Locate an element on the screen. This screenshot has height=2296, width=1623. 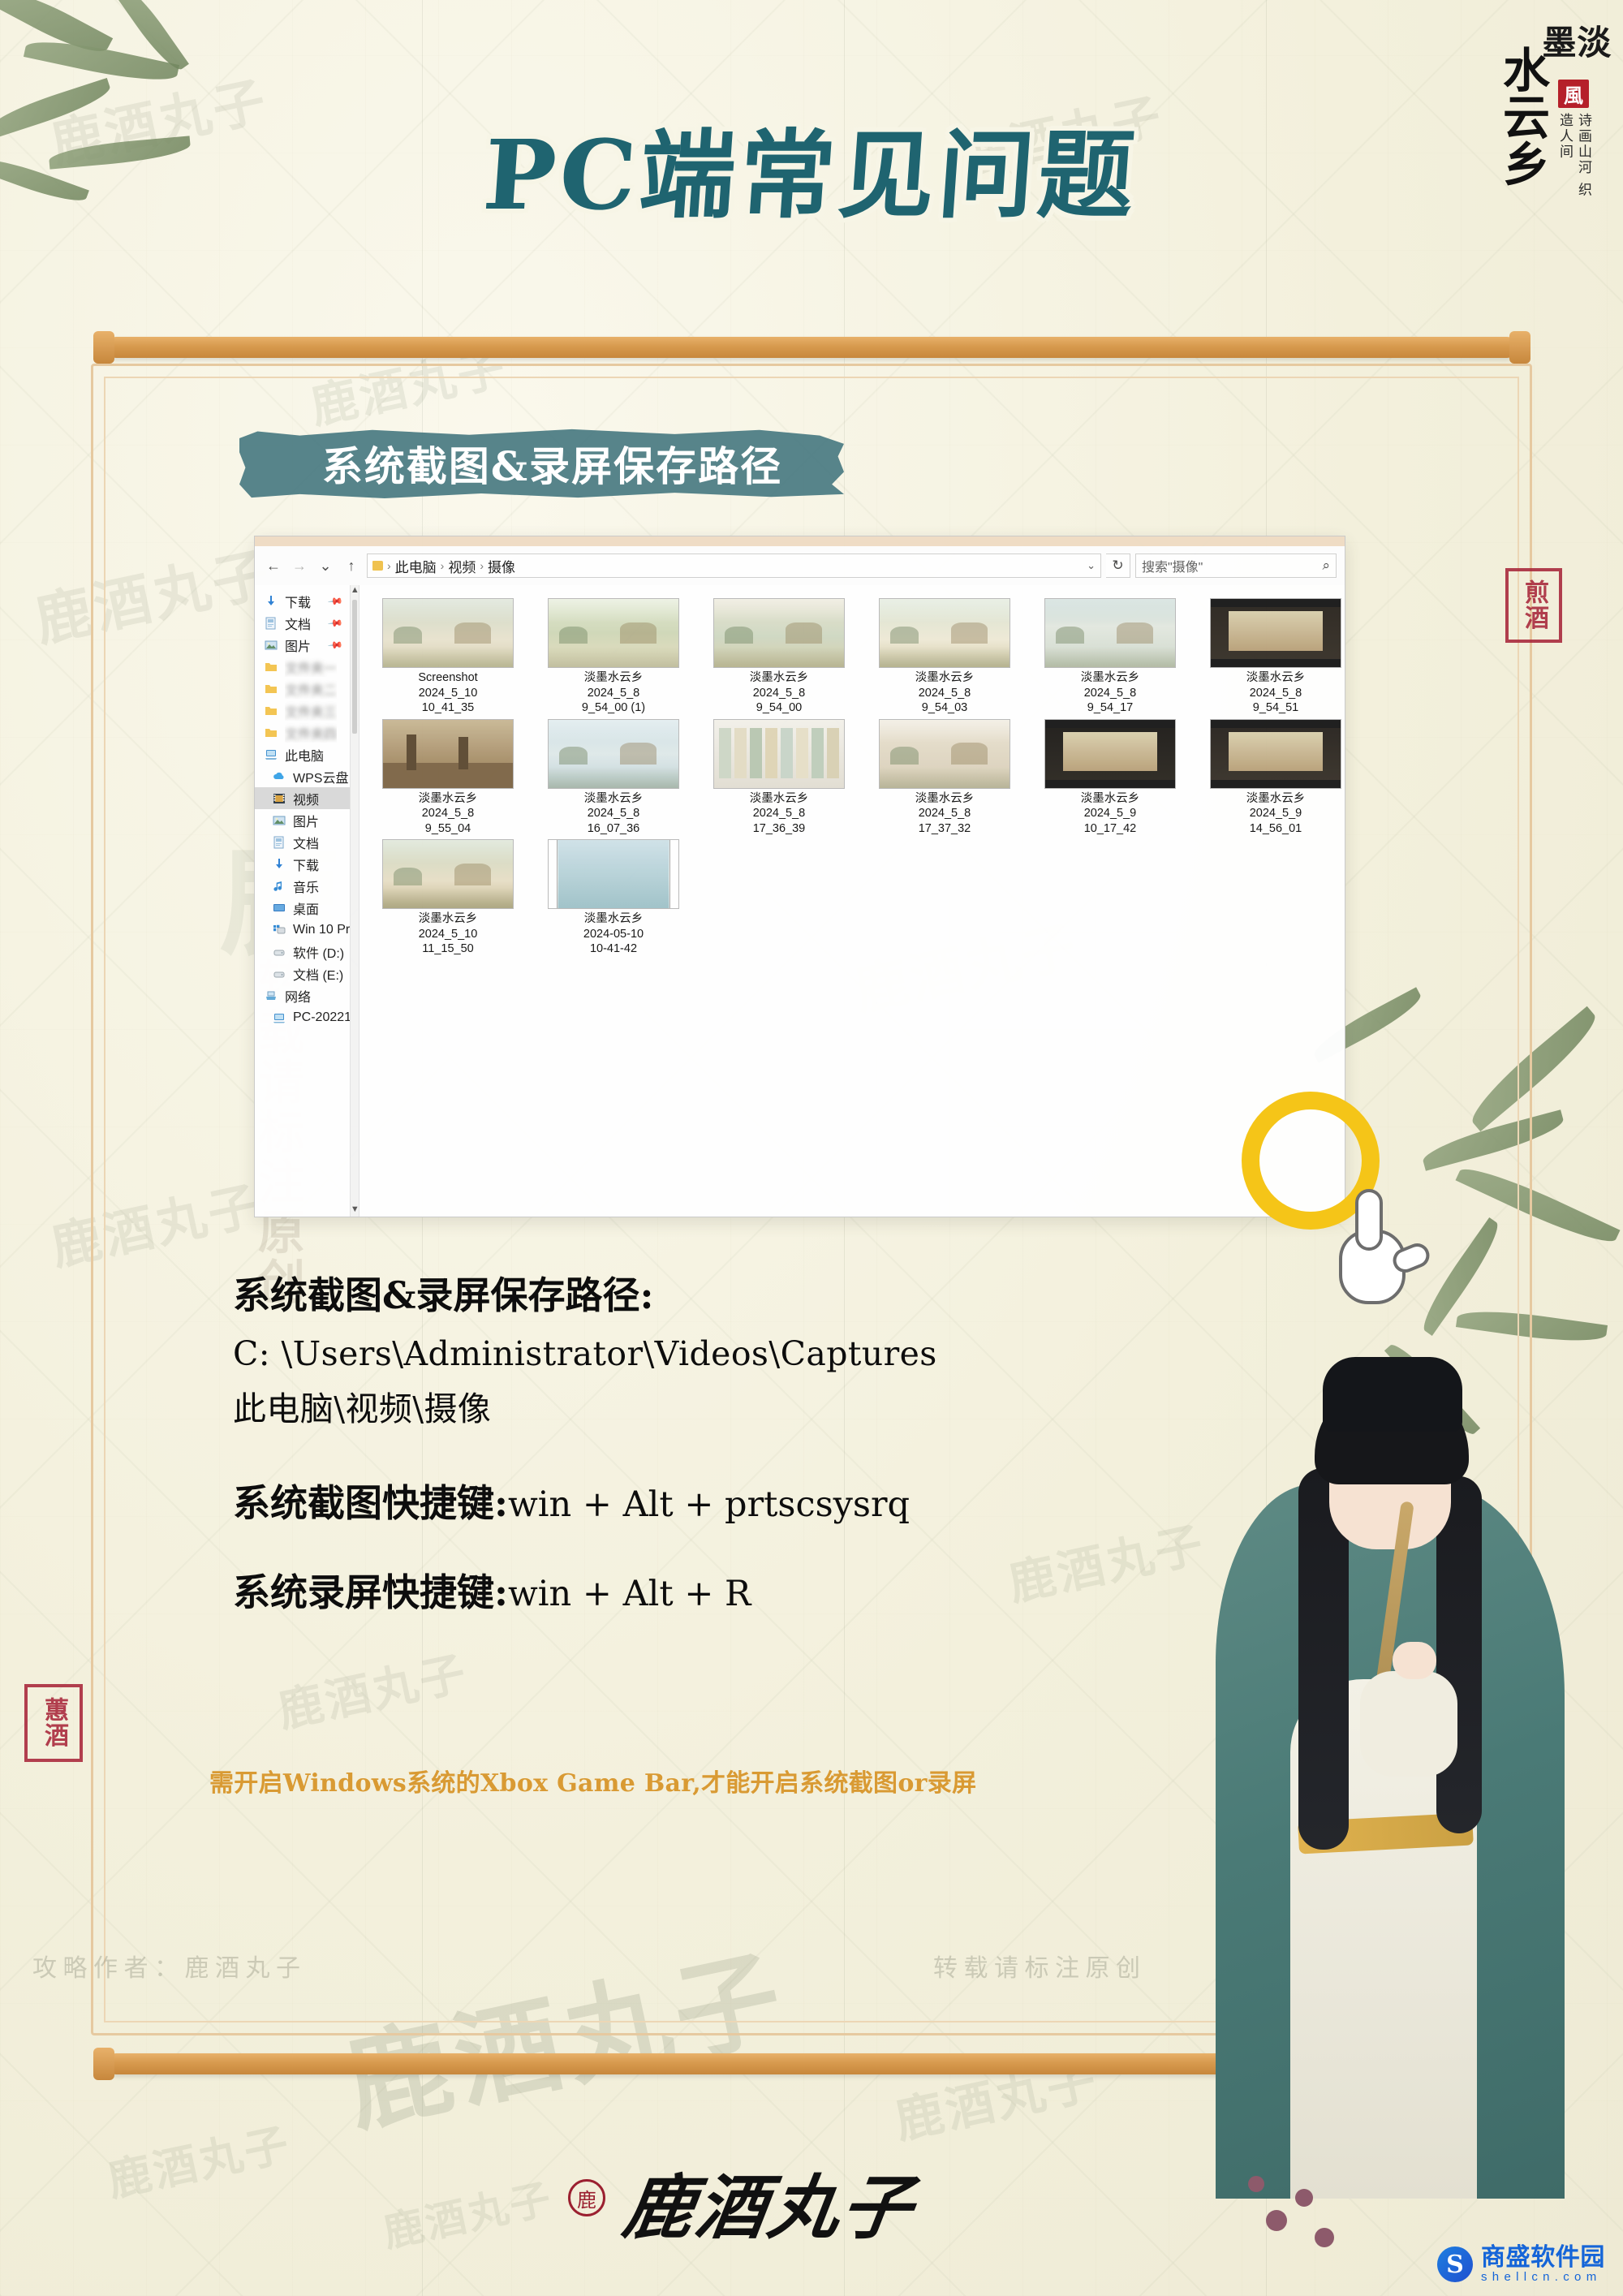
file-tile: 淡墨水云乡 2024_5_8 9_54_00 (1) is located at coordinates (613, 657).